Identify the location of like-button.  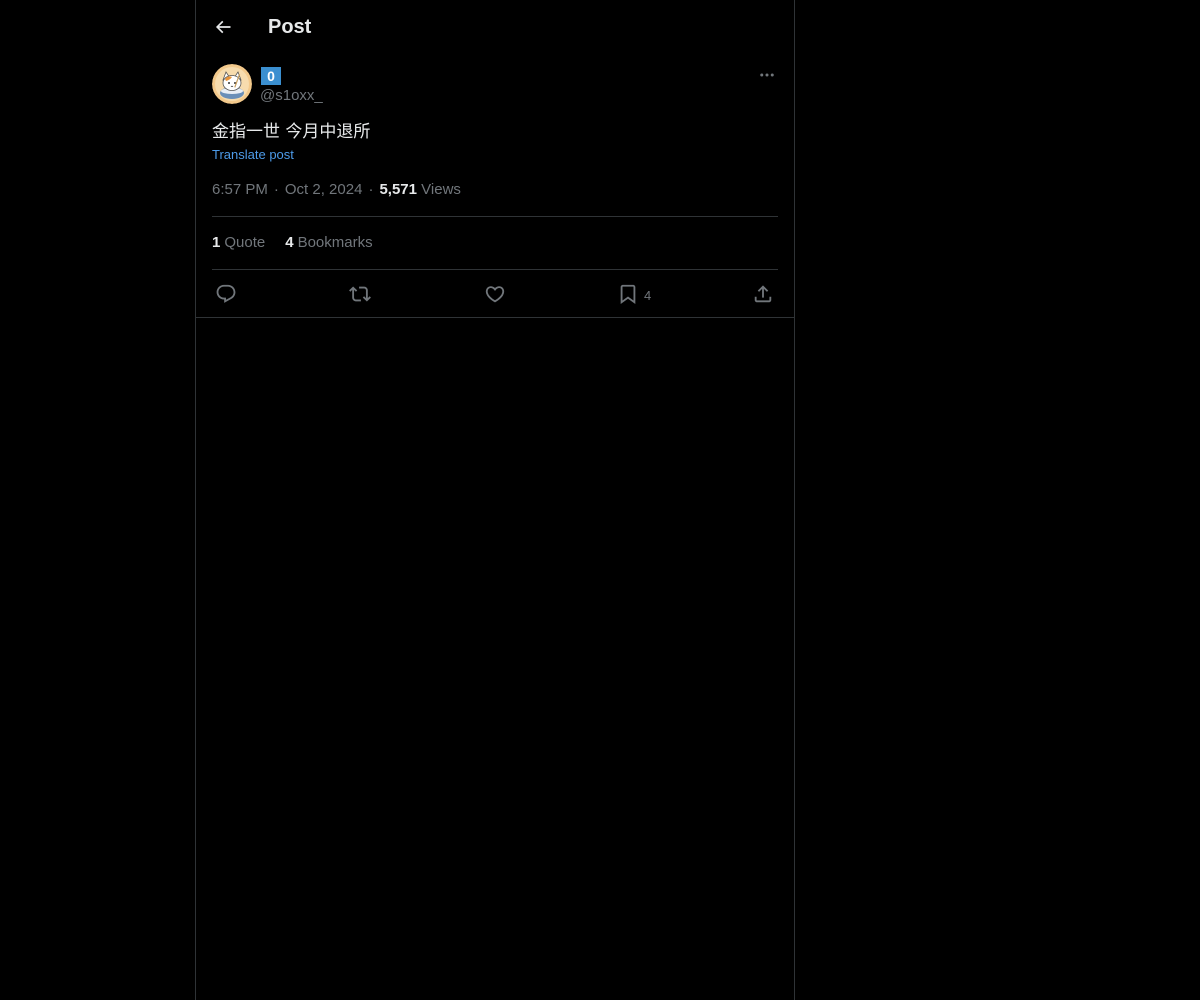
(495, 294).